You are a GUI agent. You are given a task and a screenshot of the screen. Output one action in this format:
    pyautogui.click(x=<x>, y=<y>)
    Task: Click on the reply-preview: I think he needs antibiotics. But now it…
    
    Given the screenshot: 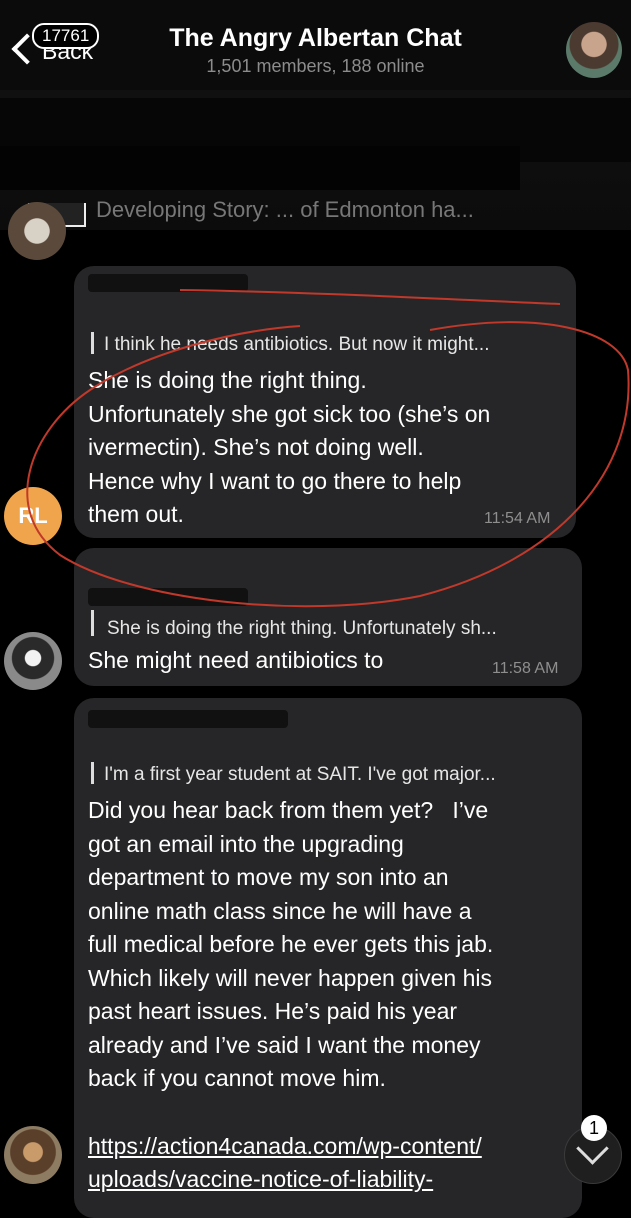 What is the action you would take?
    pyautogui.click(x=296, y=345)
    